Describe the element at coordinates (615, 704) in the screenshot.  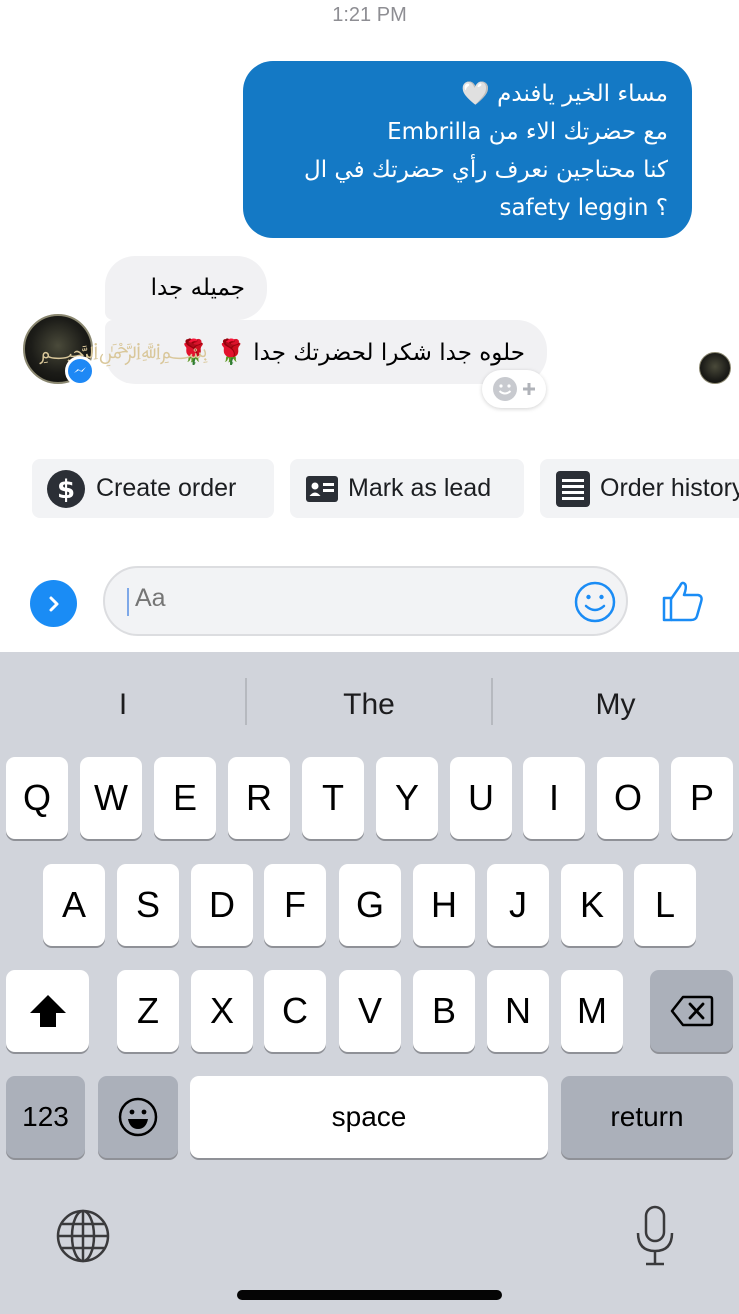
I see `suggestion: My` at that location.